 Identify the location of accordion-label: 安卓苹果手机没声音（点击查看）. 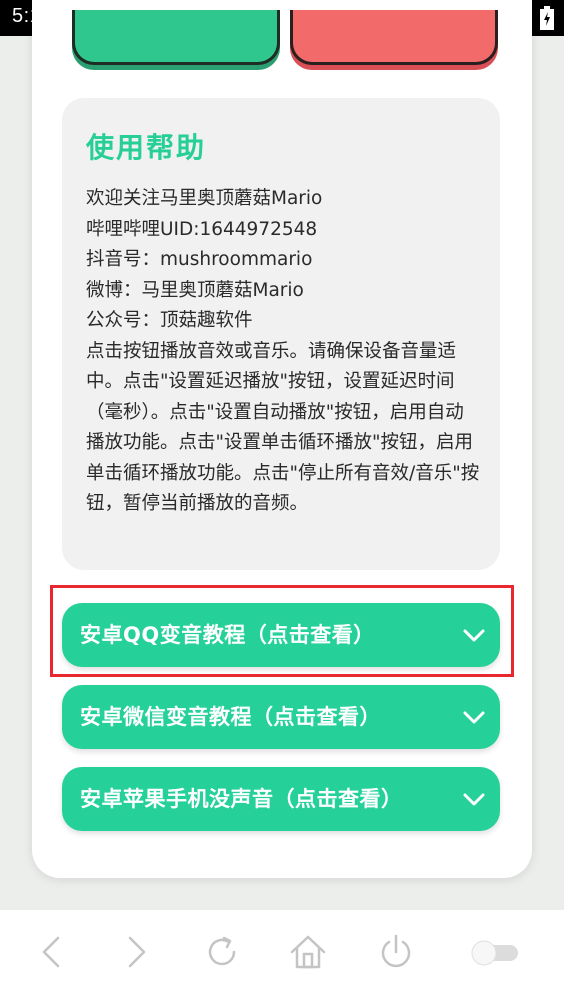
(241, 799).